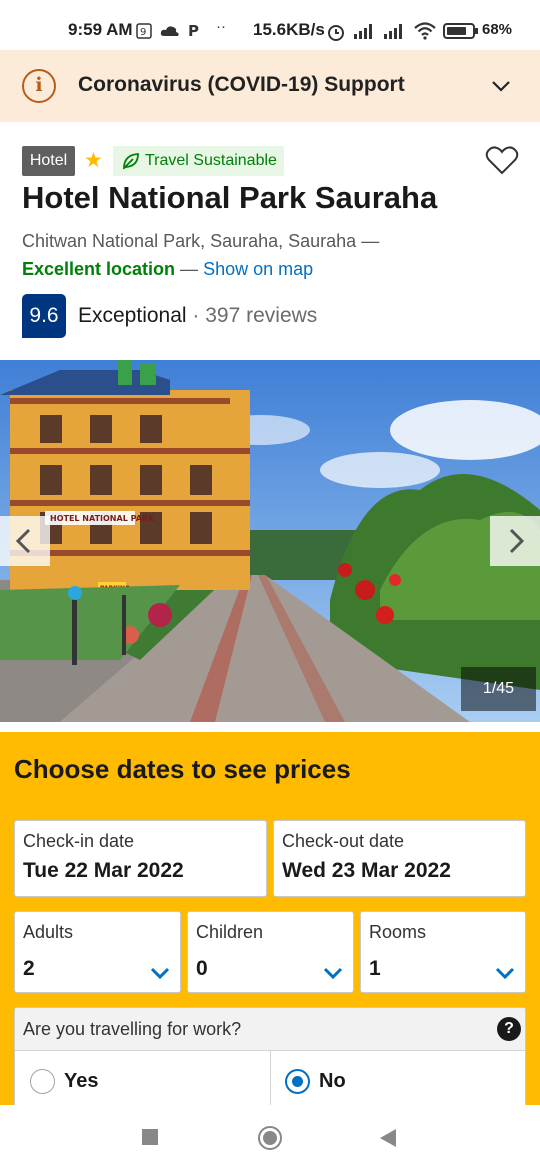  I want to click on back-icon, so click(388, 1138).